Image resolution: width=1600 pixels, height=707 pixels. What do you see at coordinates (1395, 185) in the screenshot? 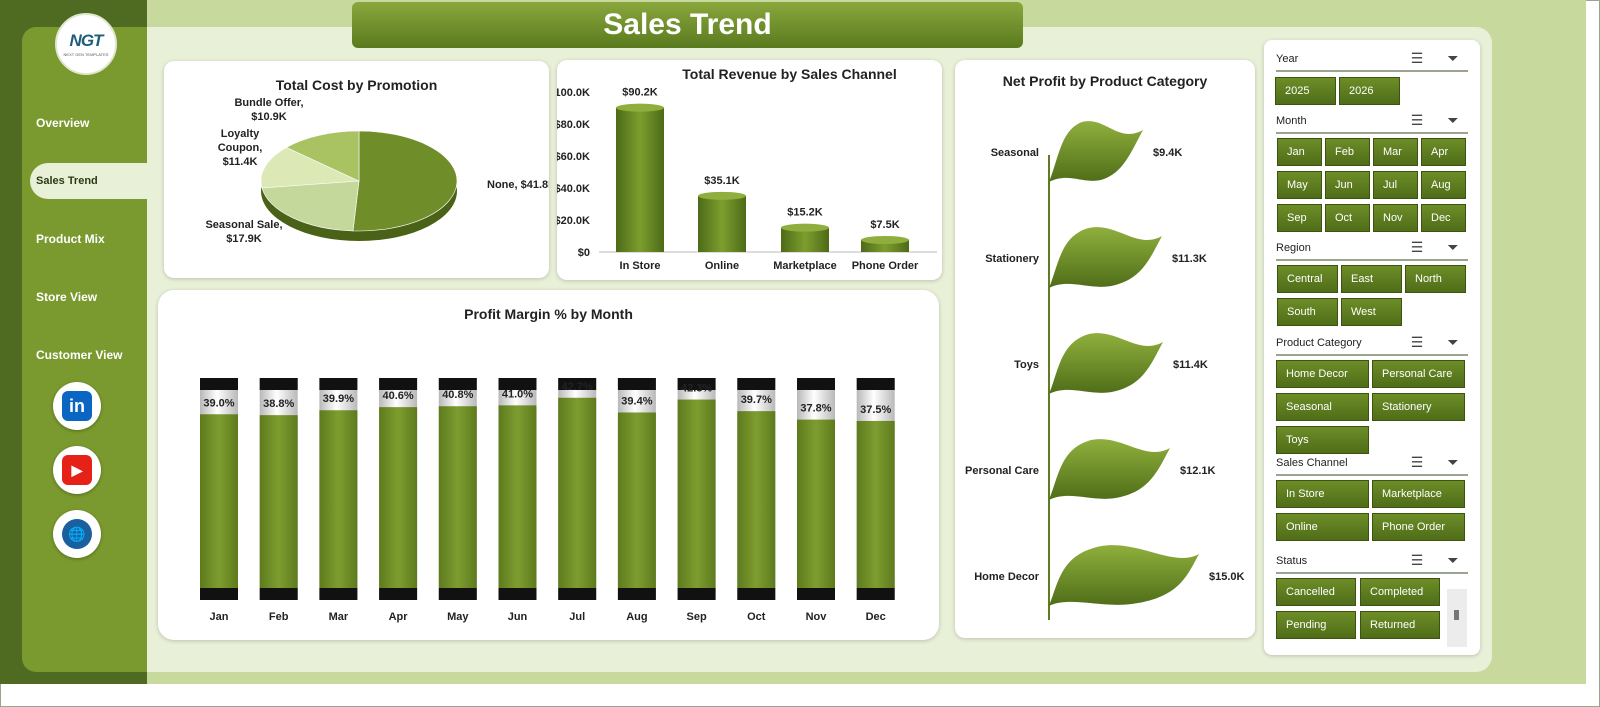
I see `month-slicer-item: Jul` at bounding box center [1395, 185].